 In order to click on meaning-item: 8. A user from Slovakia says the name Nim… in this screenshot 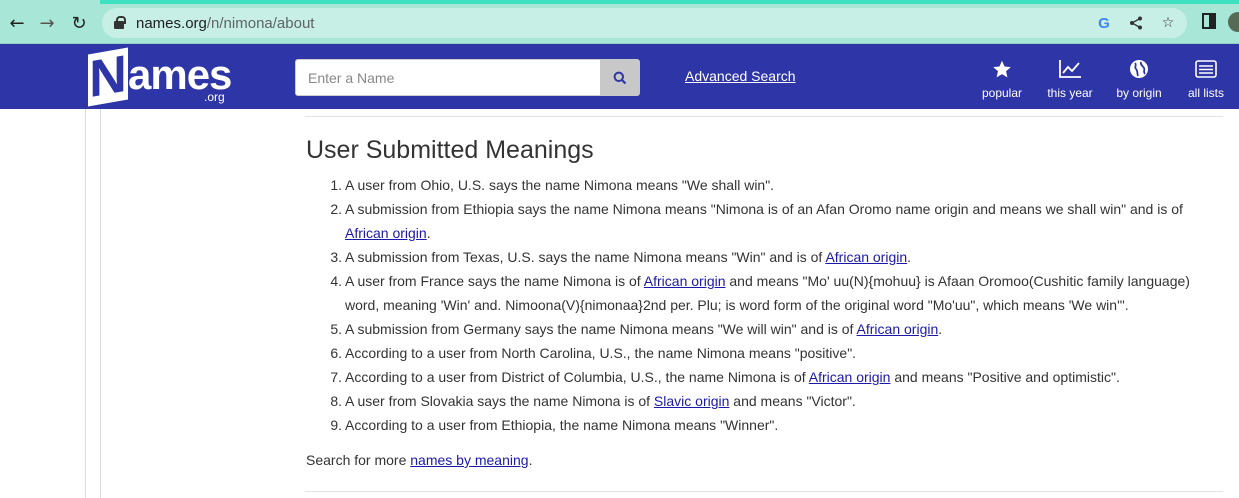, I will do `click(758, 401)`.